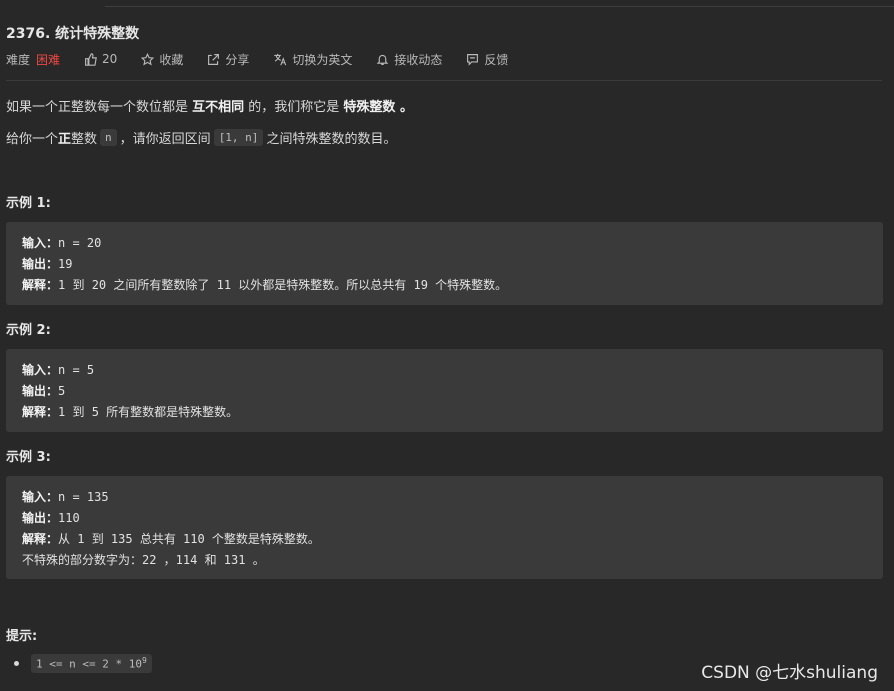 This screenshot has height=691, width=894. What do you see at coordinates (148, 59) in the screenshot?
I see `star-icon` at bounding box center [148, 59].